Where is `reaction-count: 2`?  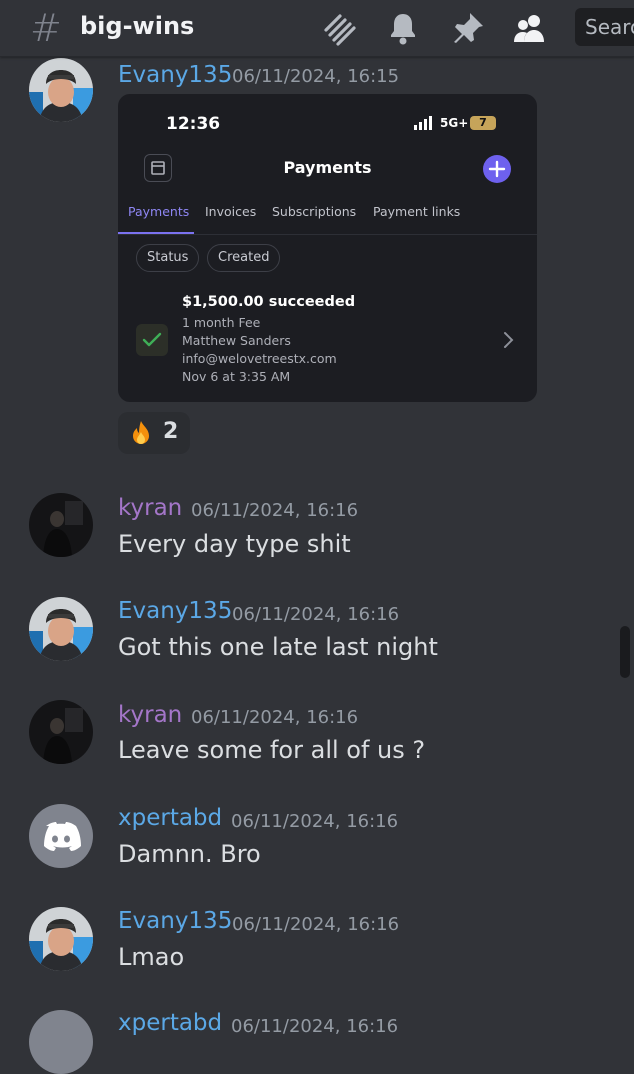
reaction-count: 2 is located at coordinates (171, 431).